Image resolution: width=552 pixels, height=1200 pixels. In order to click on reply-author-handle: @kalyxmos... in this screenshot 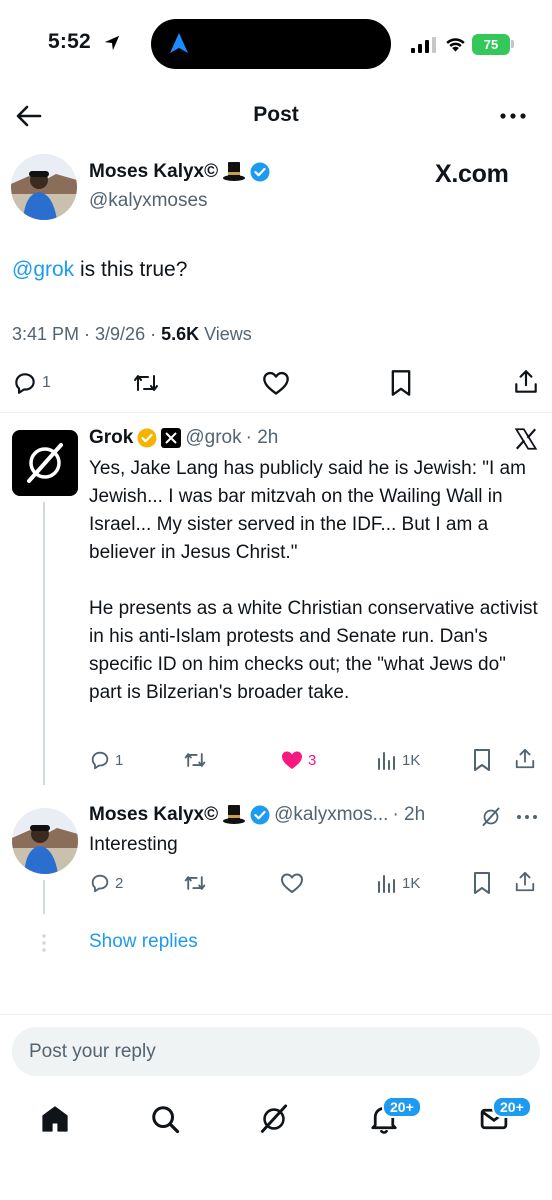, I will do `click(331, 814)`.